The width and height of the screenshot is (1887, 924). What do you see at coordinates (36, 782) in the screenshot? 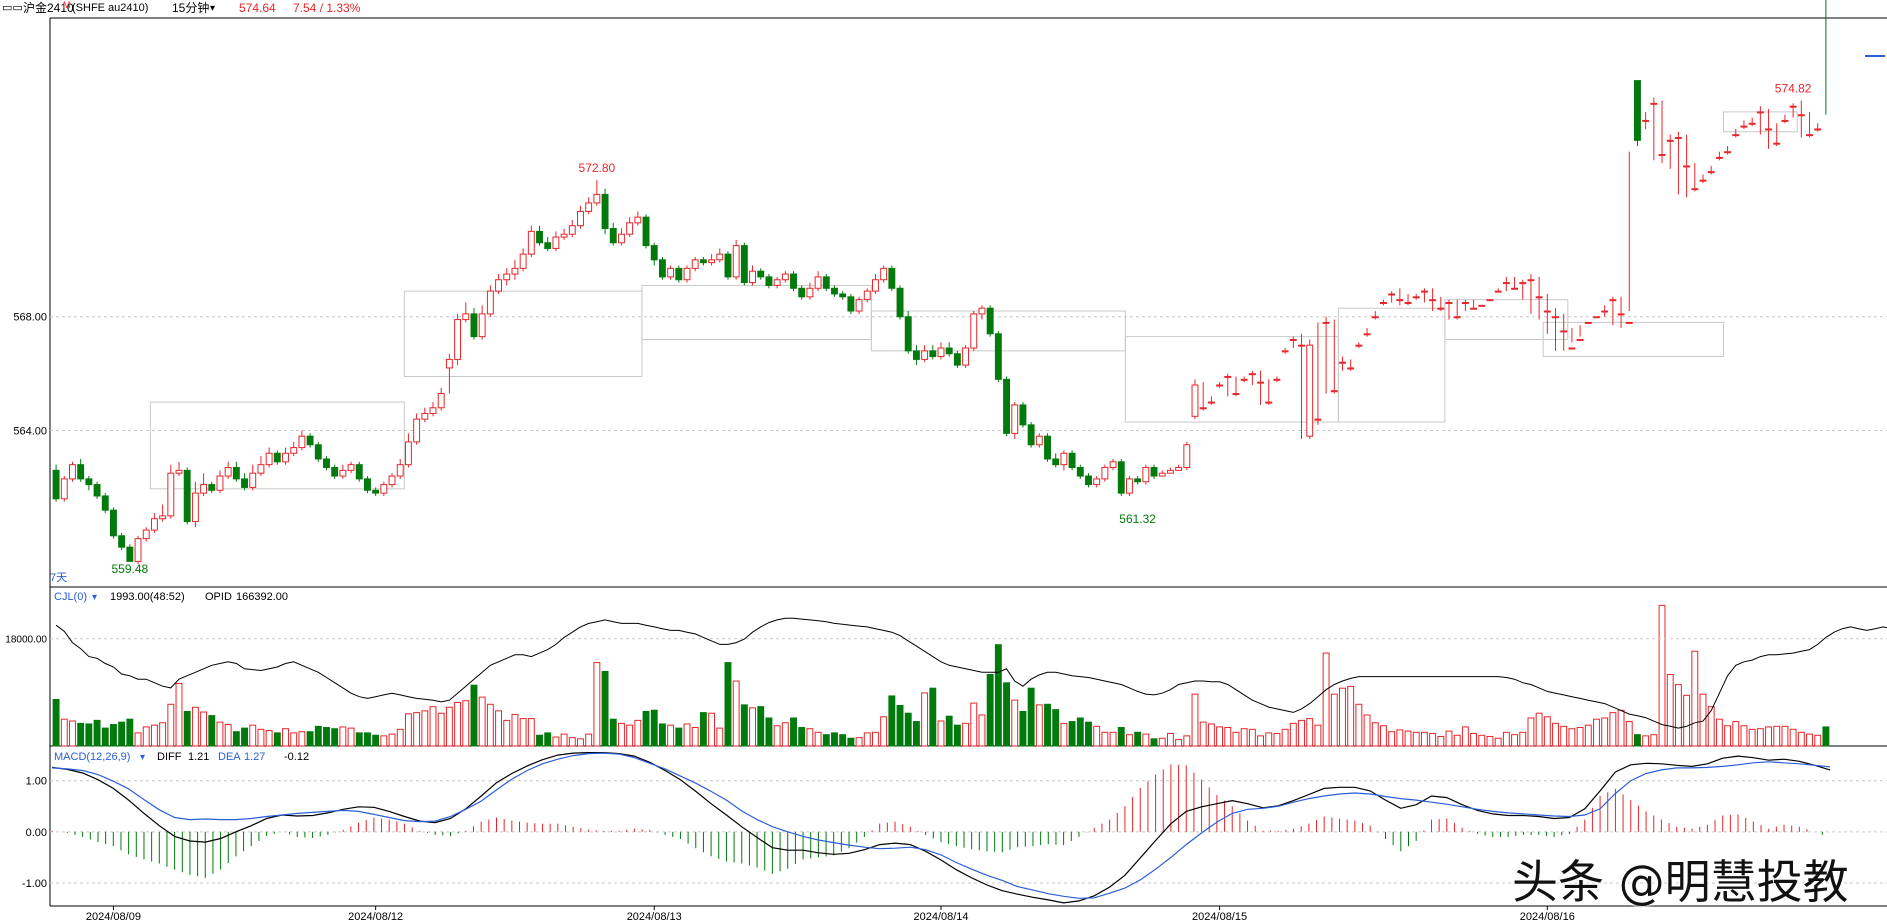
I see `macd-tick-label: 1.00` at bounding box center [36, 782].